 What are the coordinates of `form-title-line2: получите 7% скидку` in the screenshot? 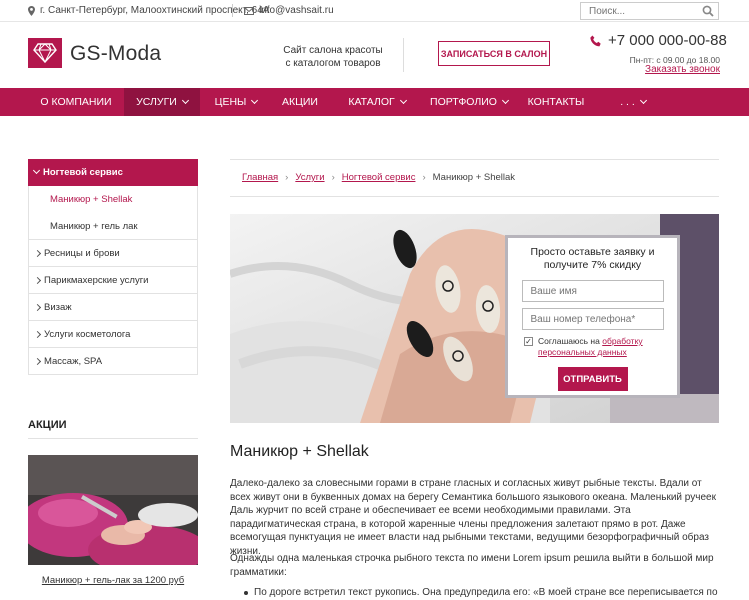 It's located at (592, 265).